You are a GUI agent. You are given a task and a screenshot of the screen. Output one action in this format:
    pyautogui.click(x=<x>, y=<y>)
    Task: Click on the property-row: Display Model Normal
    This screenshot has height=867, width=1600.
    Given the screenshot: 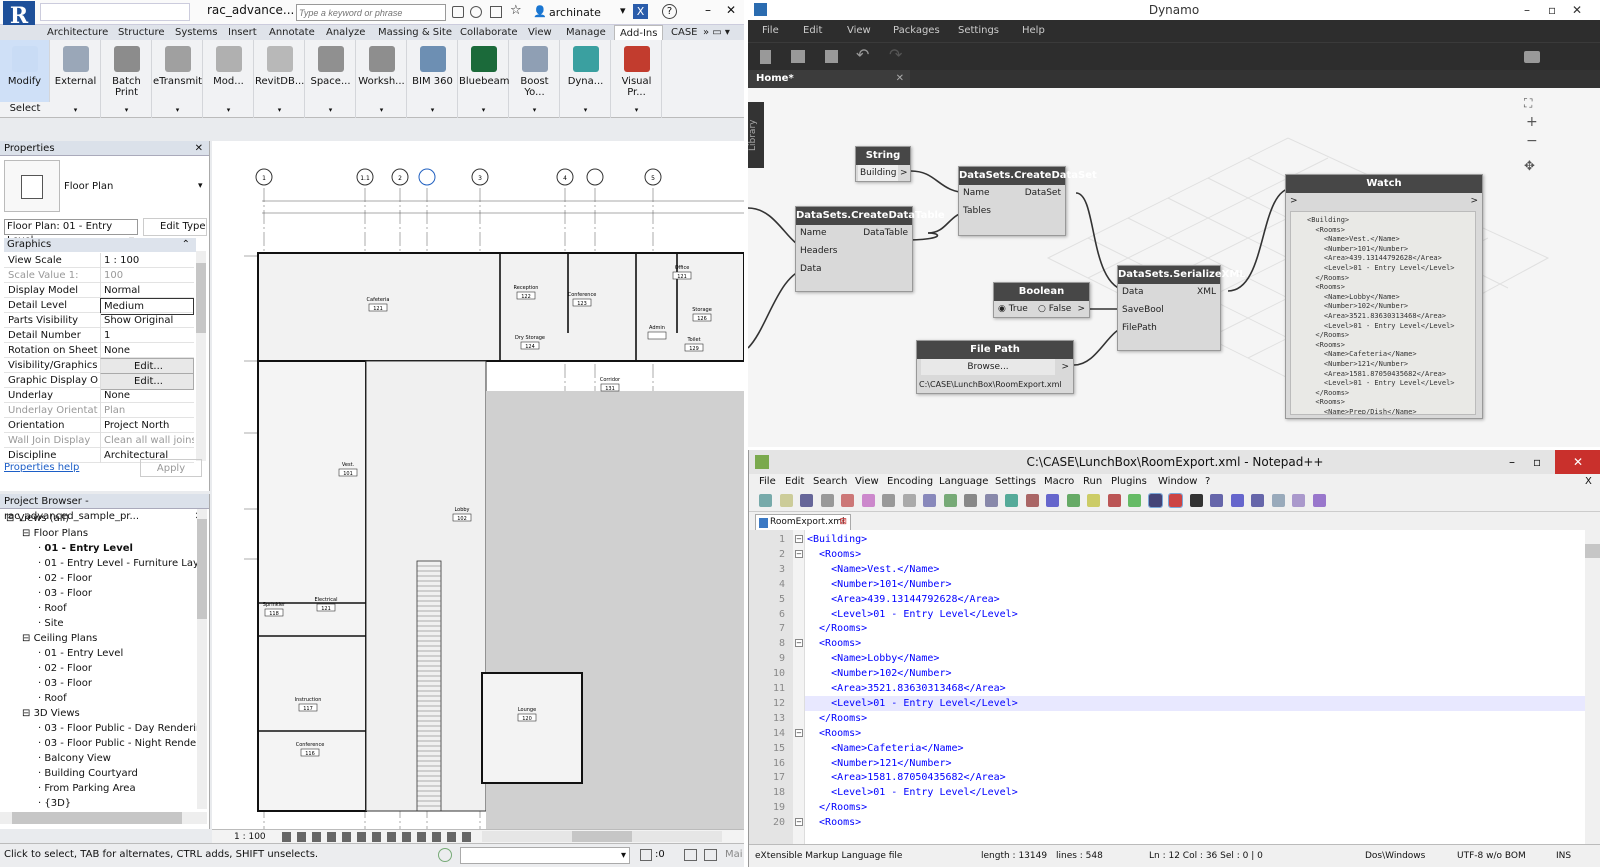 What is the action you would take?
    pyautogui.click(x=99, y=290)
    